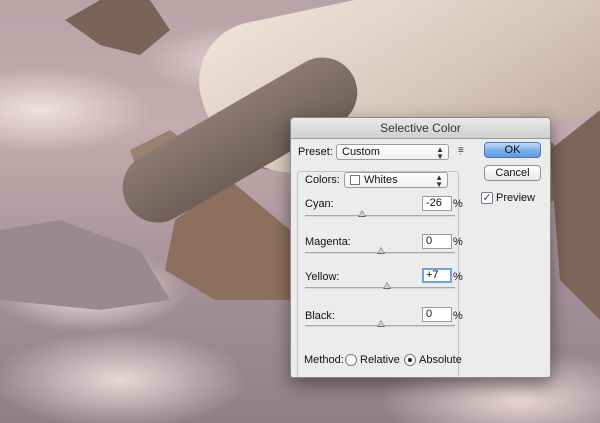 The image size is (600, 423). Describe the element at coordinates (387, 285) in the screenshot. I see `yellow-slider-thumb` at that location.